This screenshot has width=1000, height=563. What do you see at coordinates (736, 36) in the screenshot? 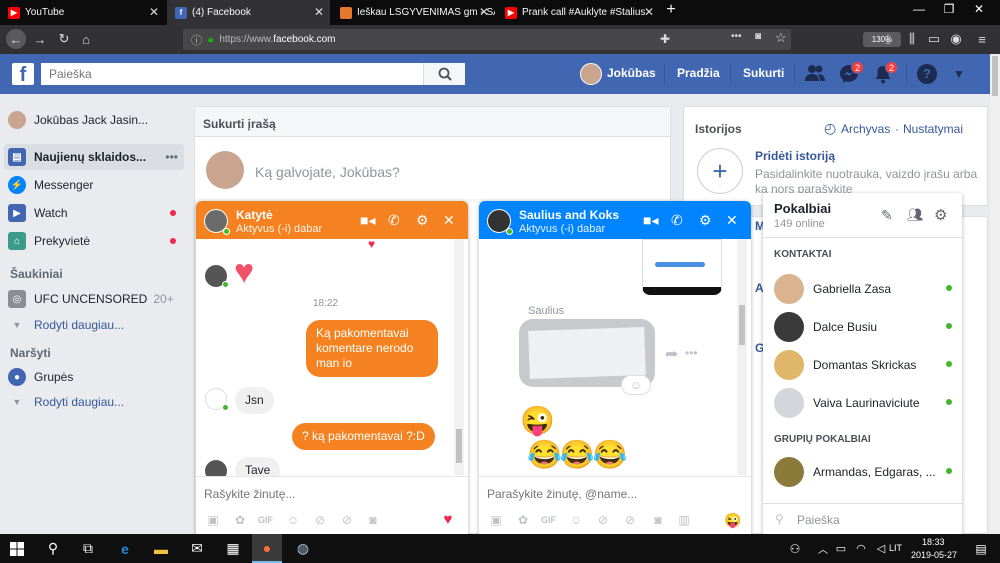
I see `more-icon: •••` at bounding box center [736, 36].